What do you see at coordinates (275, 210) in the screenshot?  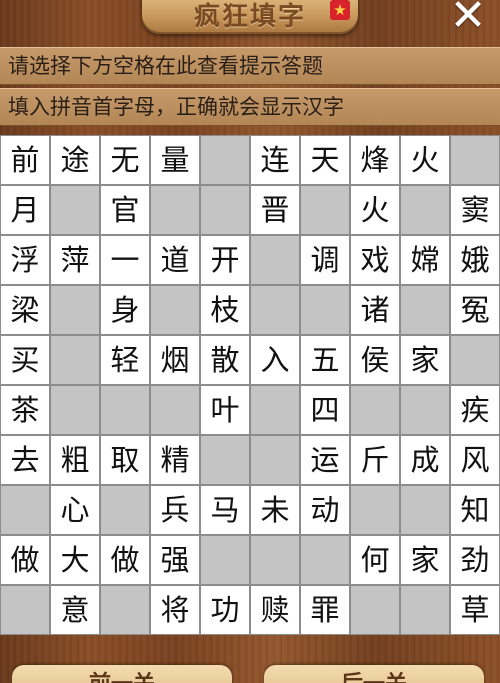 I see `grid-cell-filled: 晋` at bounding box center [275, 210].